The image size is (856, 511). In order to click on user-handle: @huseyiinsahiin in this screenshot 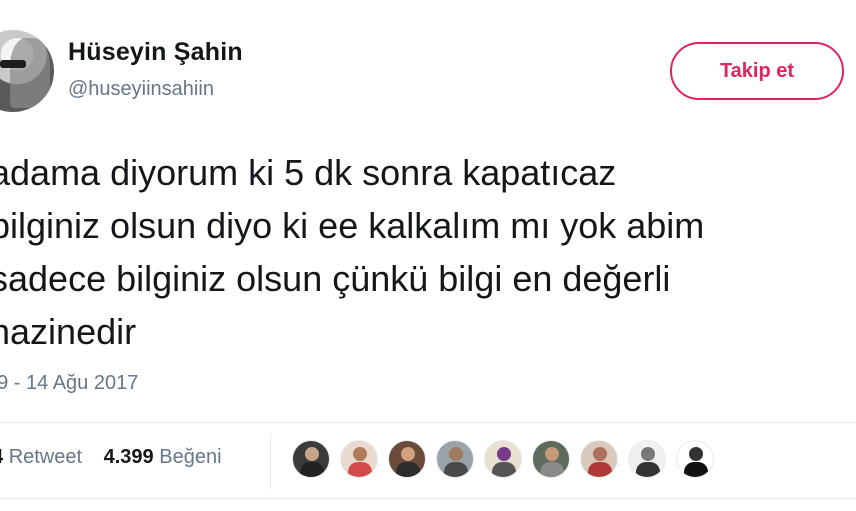, I will do `click(141, 89)`.